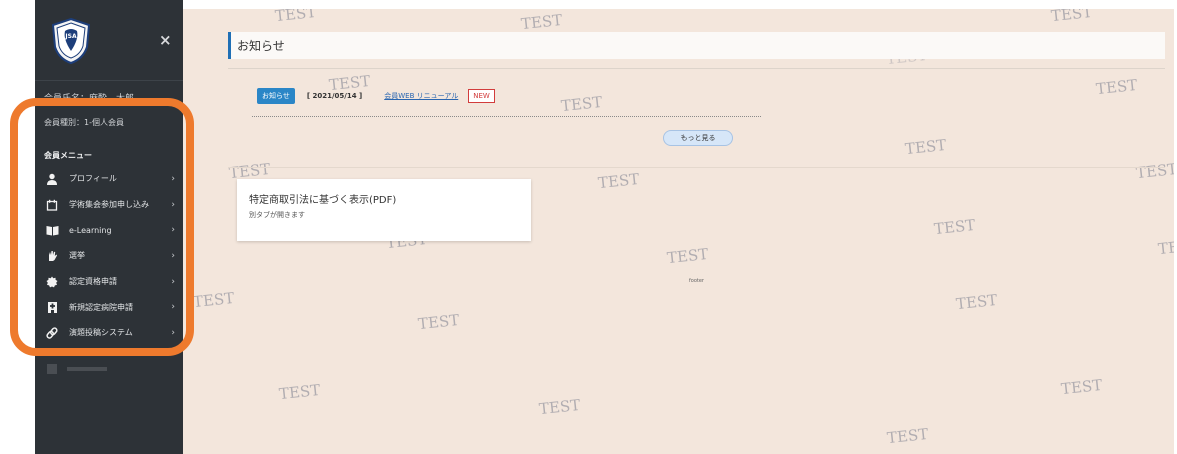 Image resolution: width=1177 pixels, height=454 pixels. I want to click on obscured-menu-item, so click(87, 367).